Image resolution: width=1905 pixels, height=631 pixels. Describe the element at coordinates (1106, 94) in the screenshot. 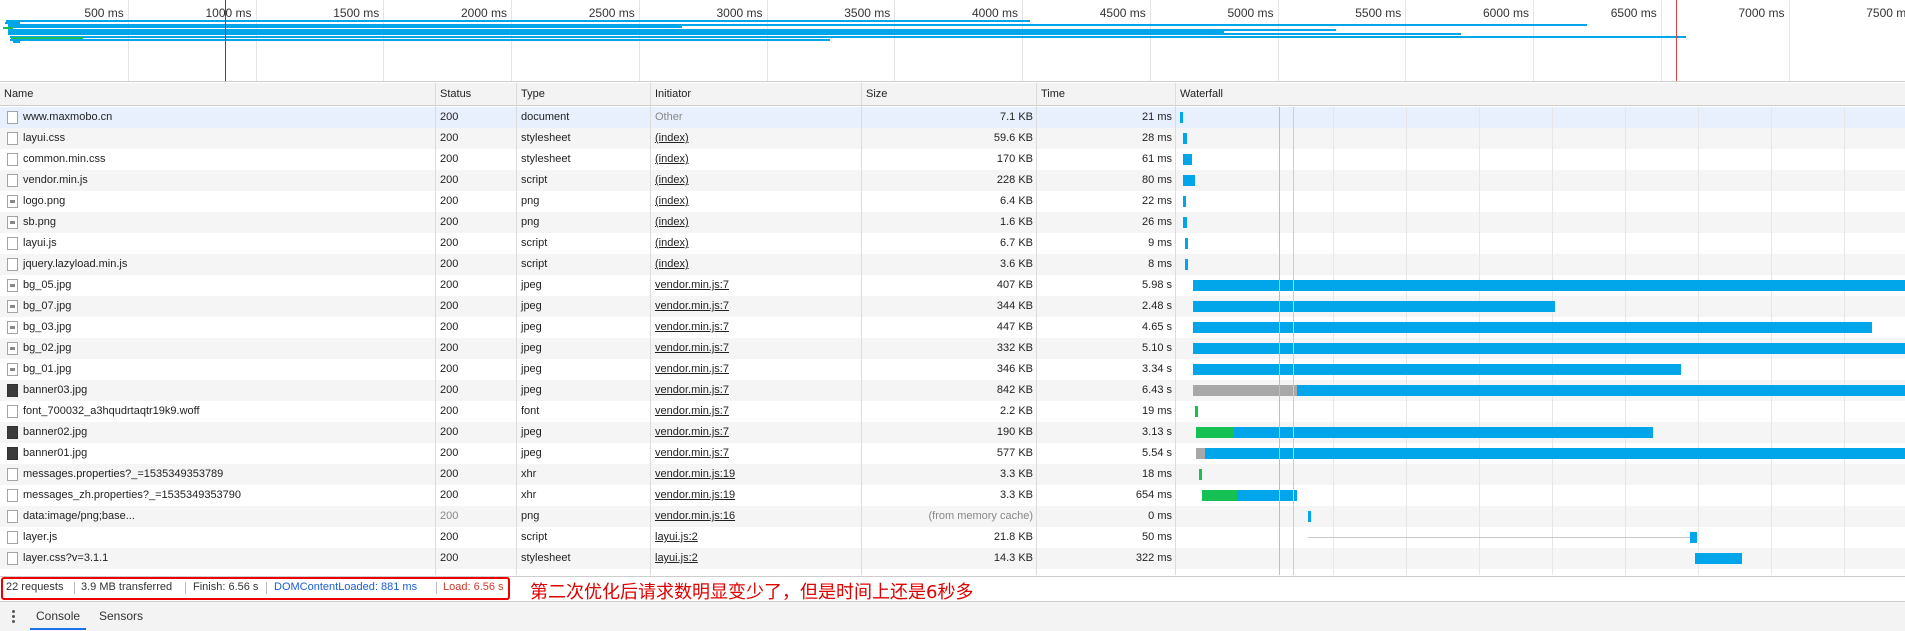

I see `column-header-time: Time` at that location.